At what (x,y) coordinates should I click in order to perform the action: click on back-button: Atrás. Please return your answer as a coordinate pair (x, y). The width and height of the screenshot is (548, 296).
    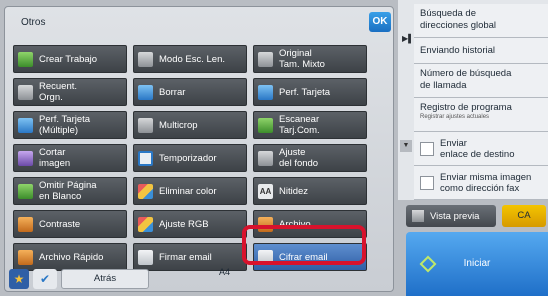
    Looking at the image, I should click on (105, 279).